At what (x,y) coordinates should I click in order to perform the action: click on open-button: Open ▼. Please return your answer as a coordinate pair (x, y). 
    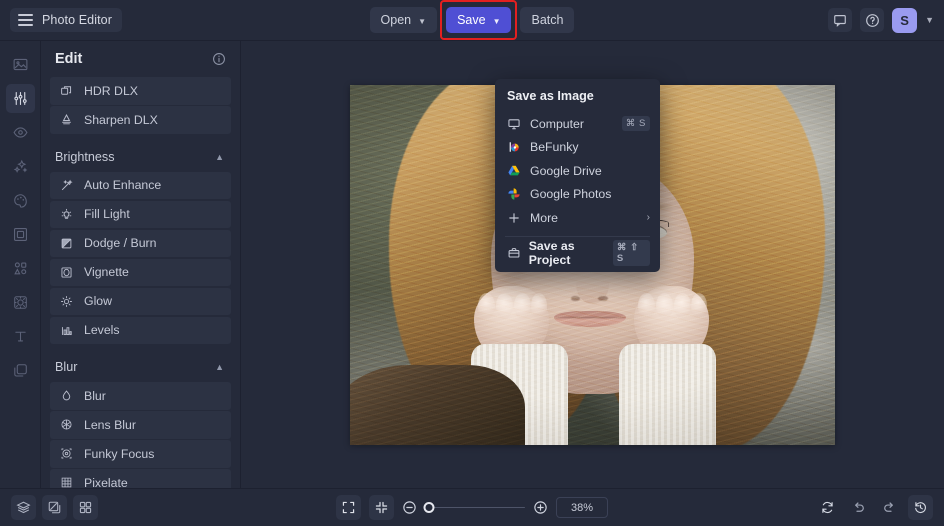
    Looking at the image, I should click on (403, 20).